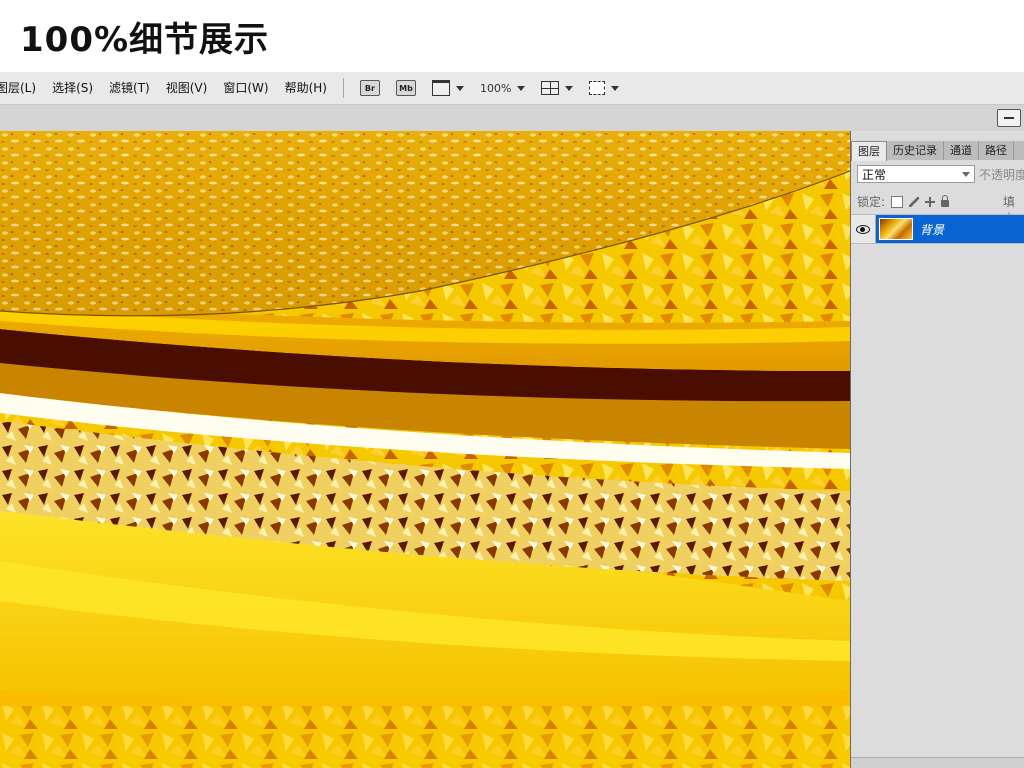  What do you see at coordinates (369, 88) in the screenshot?
I see `bridge-button: Br` at bounding box center [369, 88].